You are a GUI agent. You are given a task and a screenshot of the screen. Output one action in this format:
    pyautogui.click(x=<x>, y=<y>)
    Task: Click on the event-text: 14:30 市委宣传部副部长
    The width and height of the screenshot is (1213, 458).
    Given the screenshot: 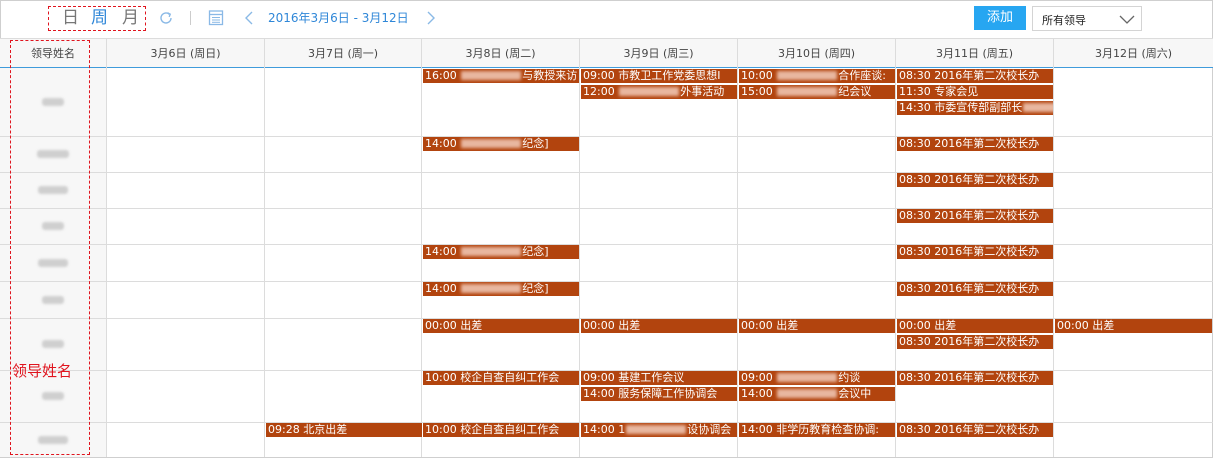 What is the action you would take?
    pyautogui.click(x=961, y=107)
    